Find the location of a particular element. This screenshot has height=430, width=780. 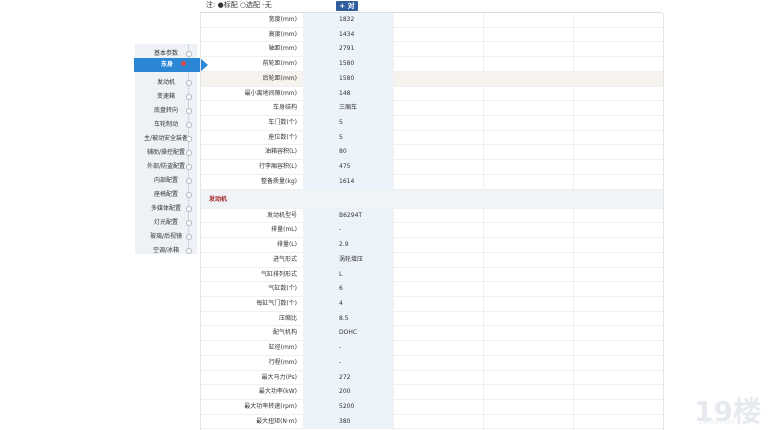

sidebar-item-label: 多媒体配置 is located at coordinates (165, 208).